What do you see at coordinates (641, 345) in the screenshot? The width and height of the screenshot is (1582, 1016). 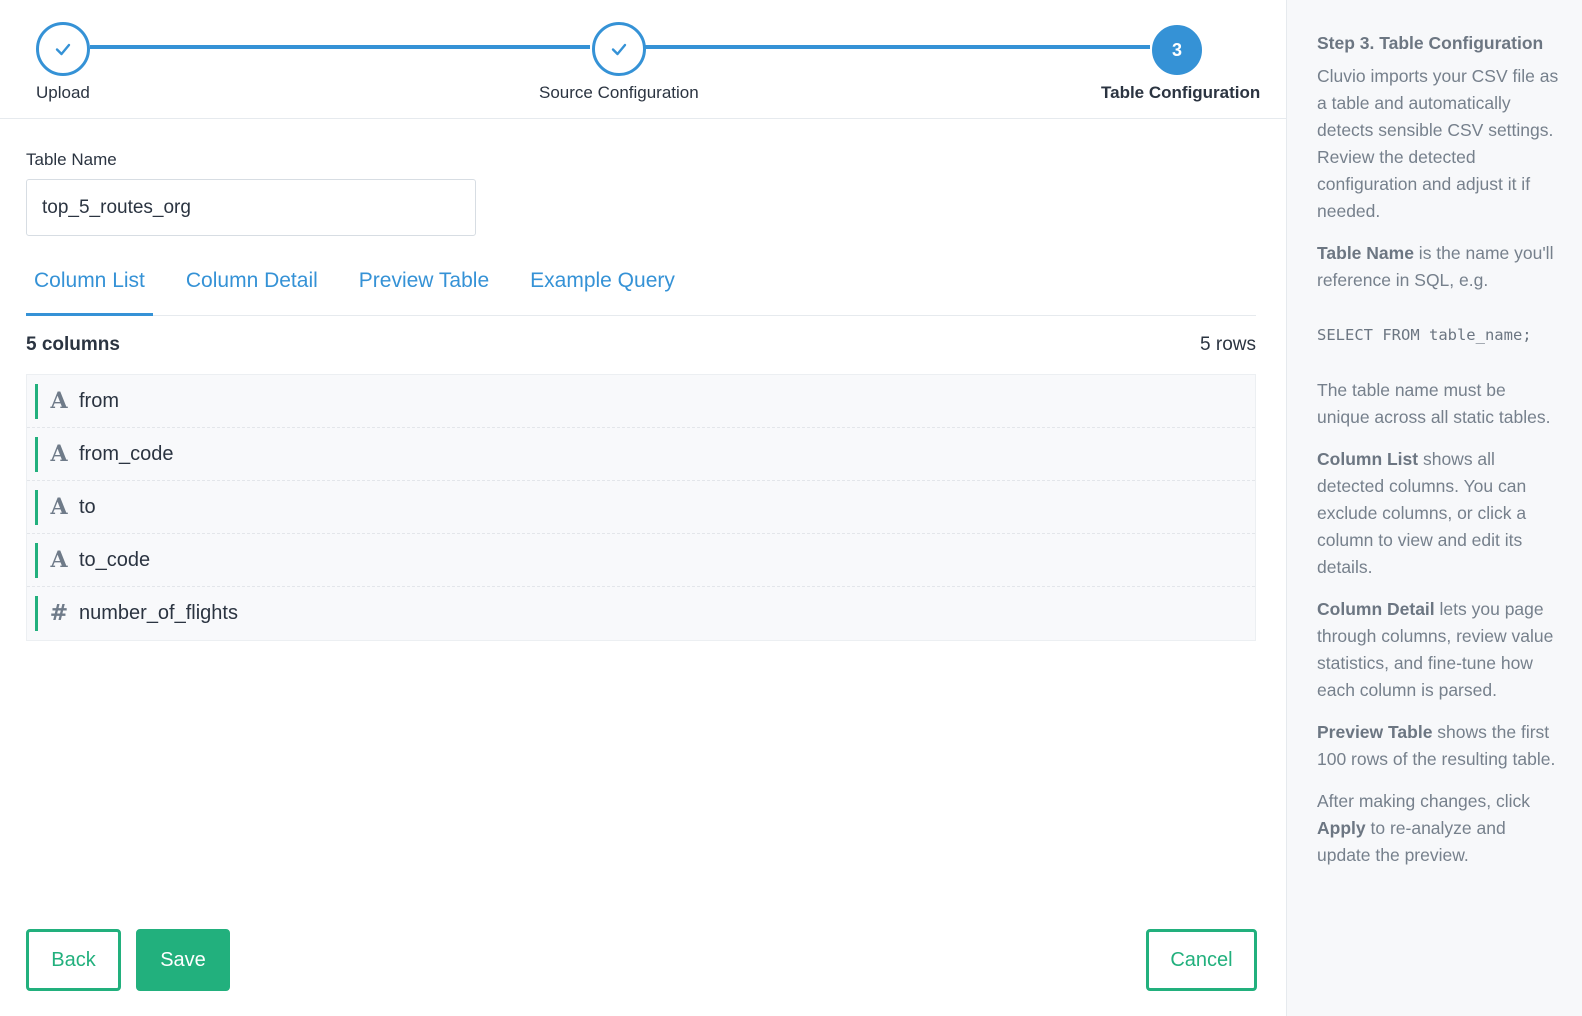 I see `rows-count-wrap: 5 rows` at bounding box center [641, 345].